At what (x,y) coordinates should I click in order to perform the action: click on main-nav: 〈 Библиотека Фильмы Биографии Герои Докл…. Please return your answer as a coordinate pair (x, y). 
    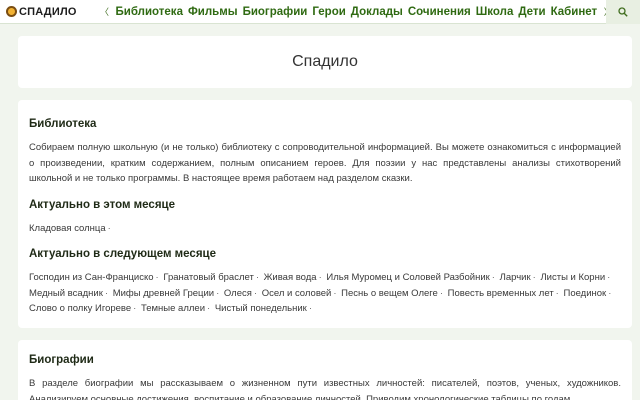
    Looking at the image, I should click on (356, 12).